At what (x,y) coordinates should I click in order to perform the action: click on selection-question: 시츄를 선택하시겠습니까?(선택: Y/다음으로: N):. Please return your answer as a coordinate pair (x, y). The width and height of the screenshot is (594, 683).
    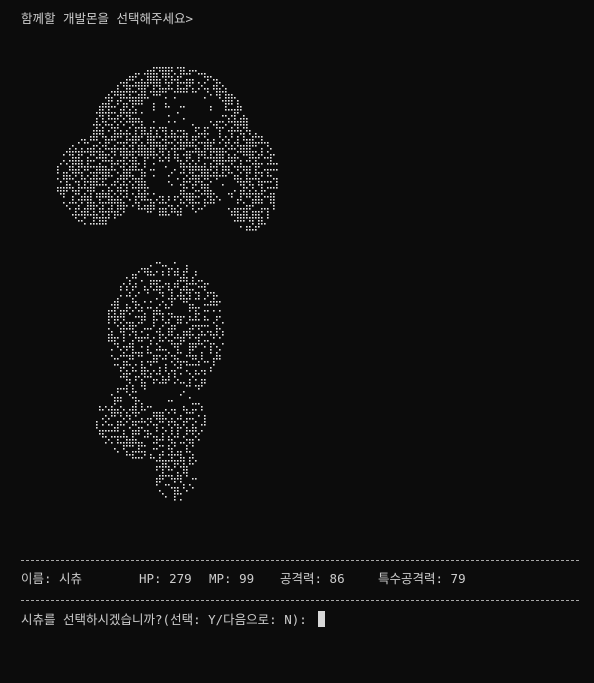
    Looking at the image, I should click on (173, 619).